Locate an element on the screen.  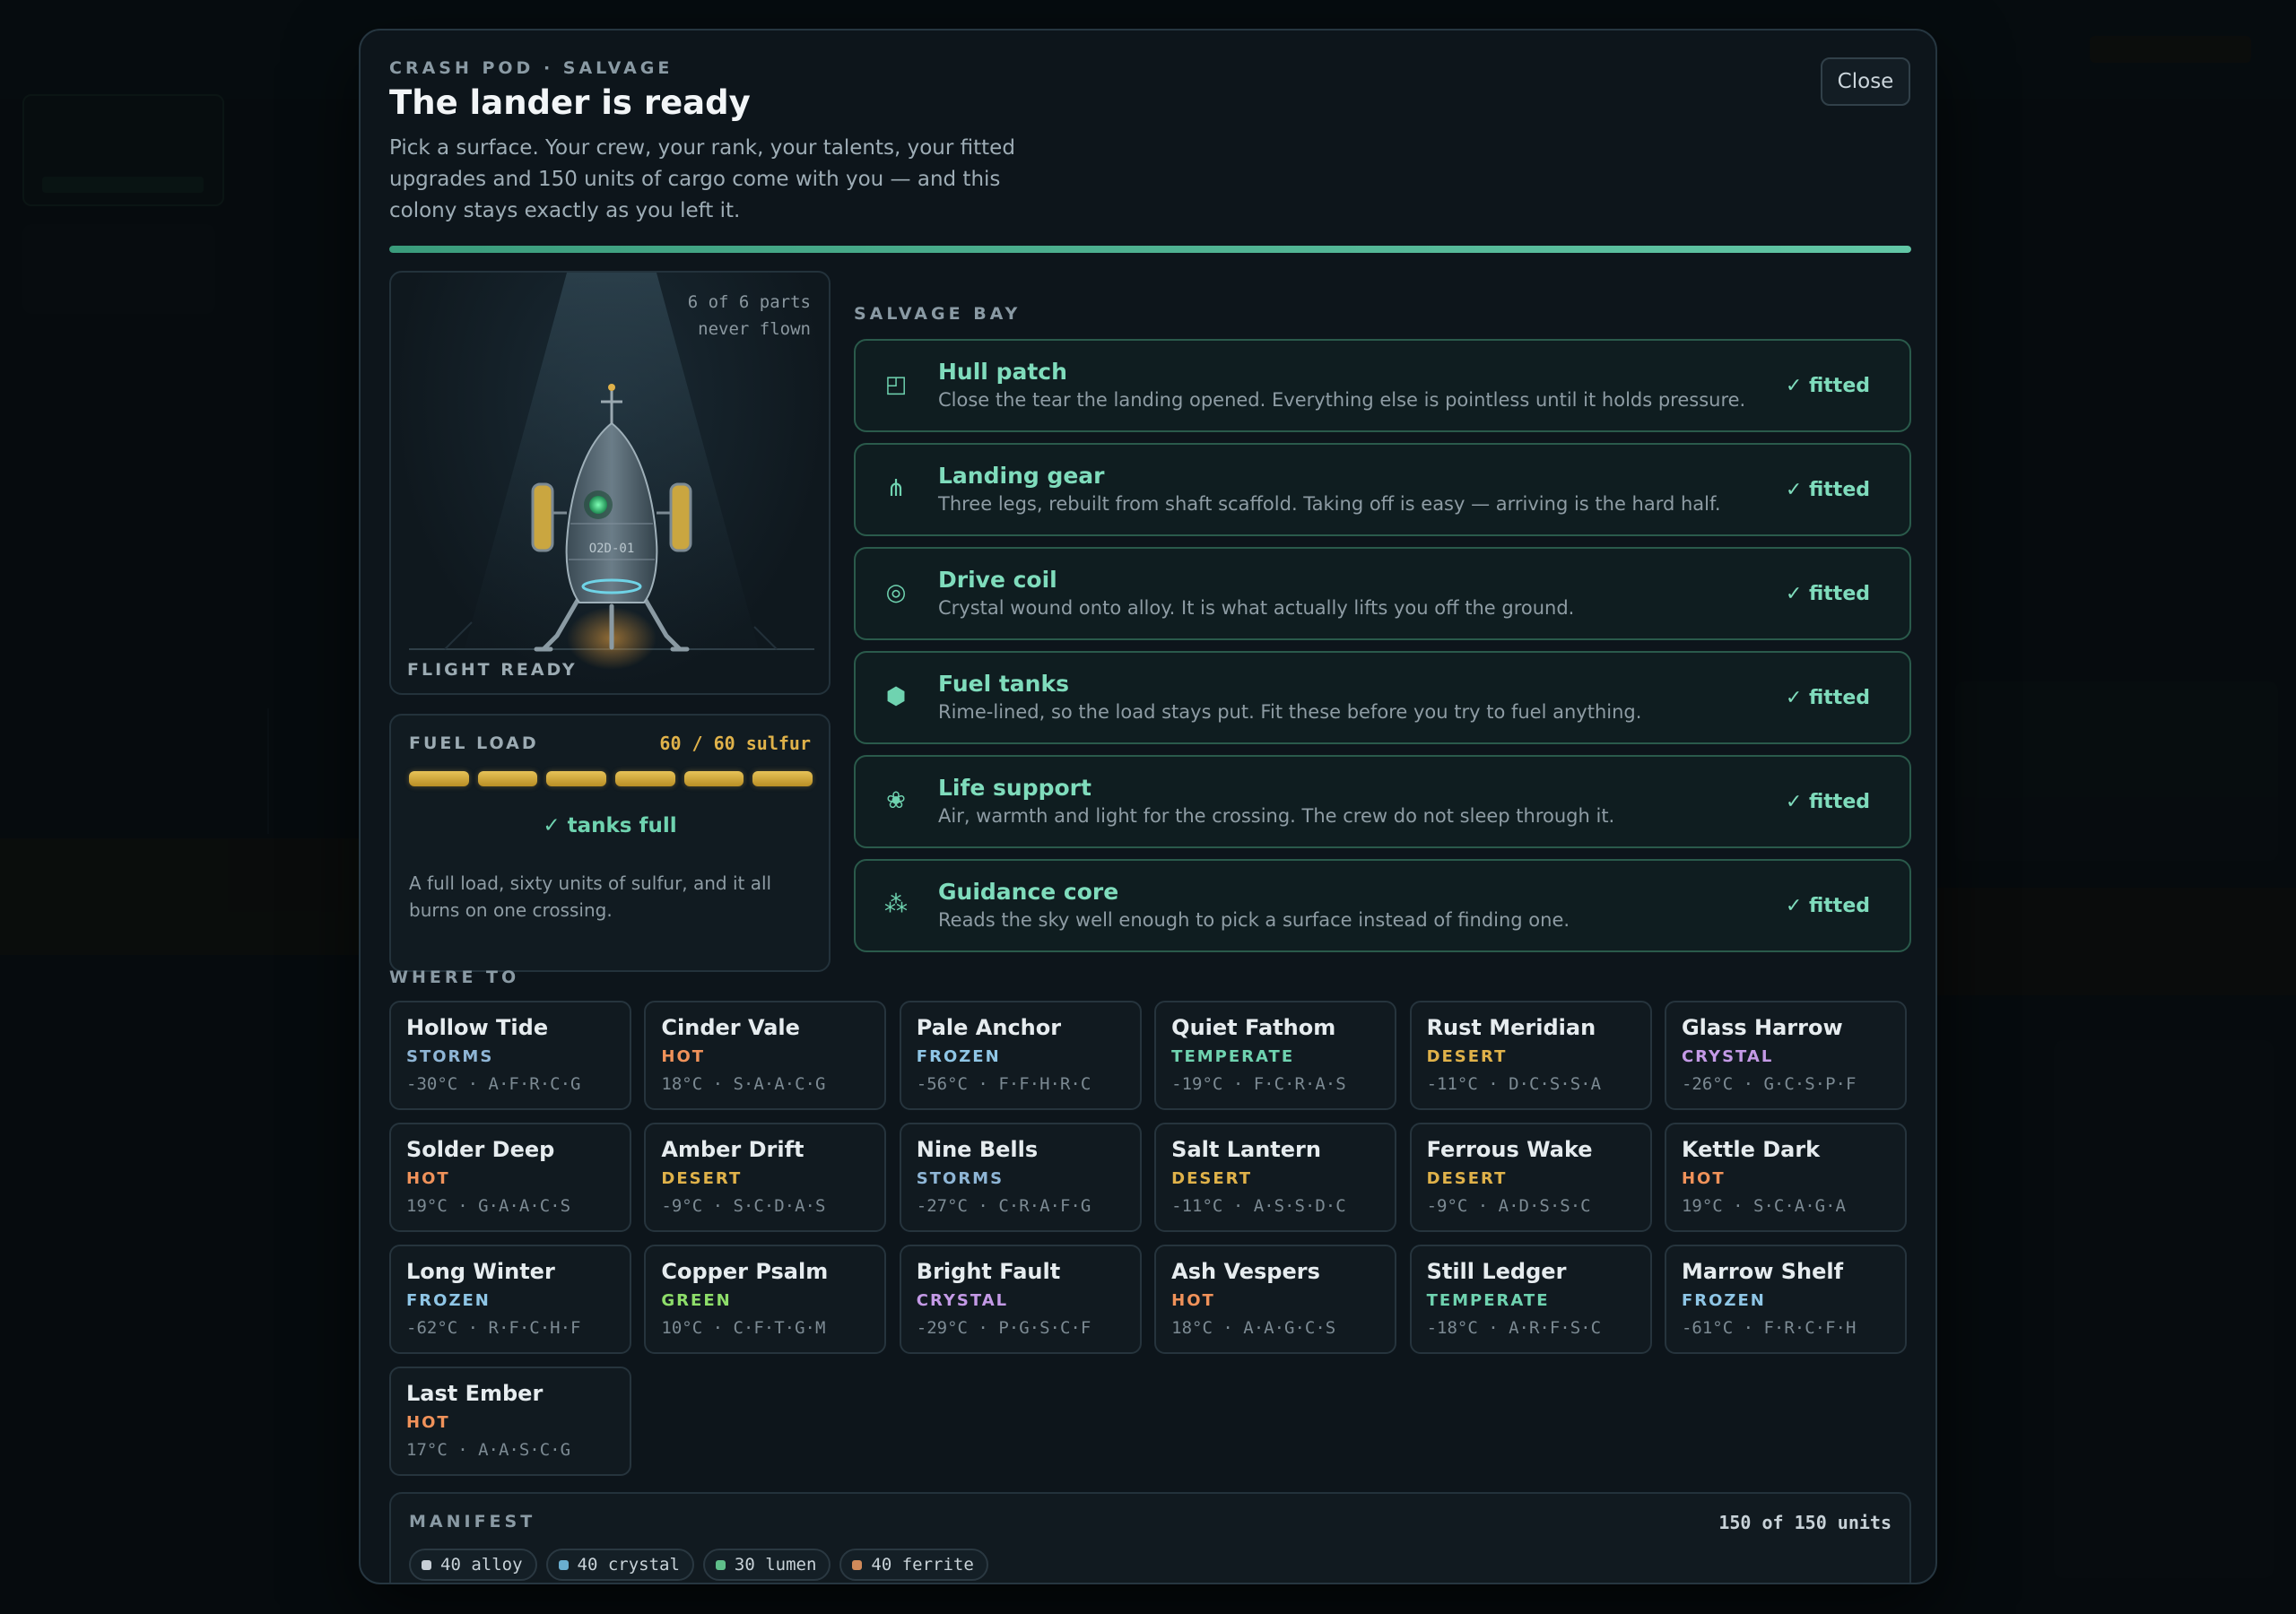
destination-name: Quiet Fathom is located at coordinates (1253, 1027).